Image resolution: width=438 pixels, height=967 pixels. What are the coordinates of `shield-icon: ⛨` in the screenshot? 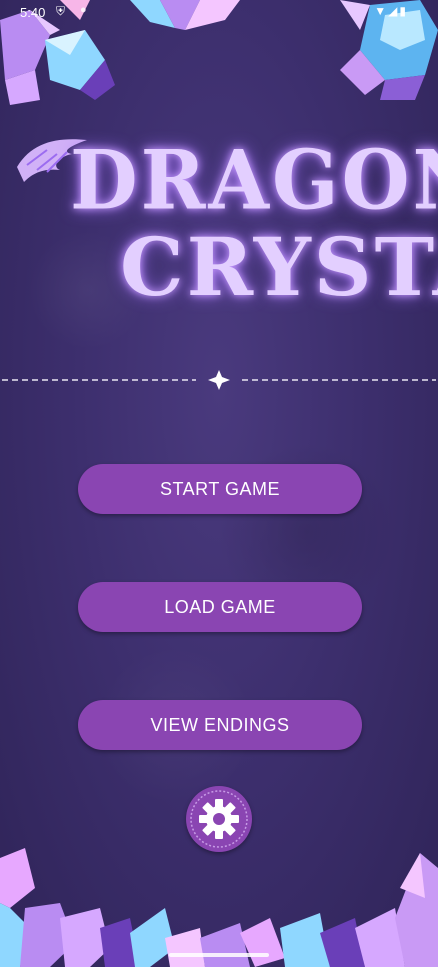 It's located at (61, 11).